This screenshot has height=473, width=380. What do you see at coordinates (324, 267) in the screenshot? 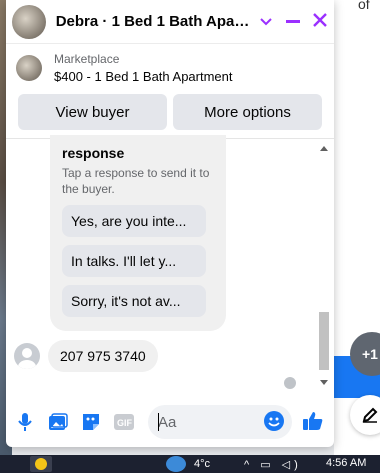
I see `scrollbar` at bounding box center [324, 267].